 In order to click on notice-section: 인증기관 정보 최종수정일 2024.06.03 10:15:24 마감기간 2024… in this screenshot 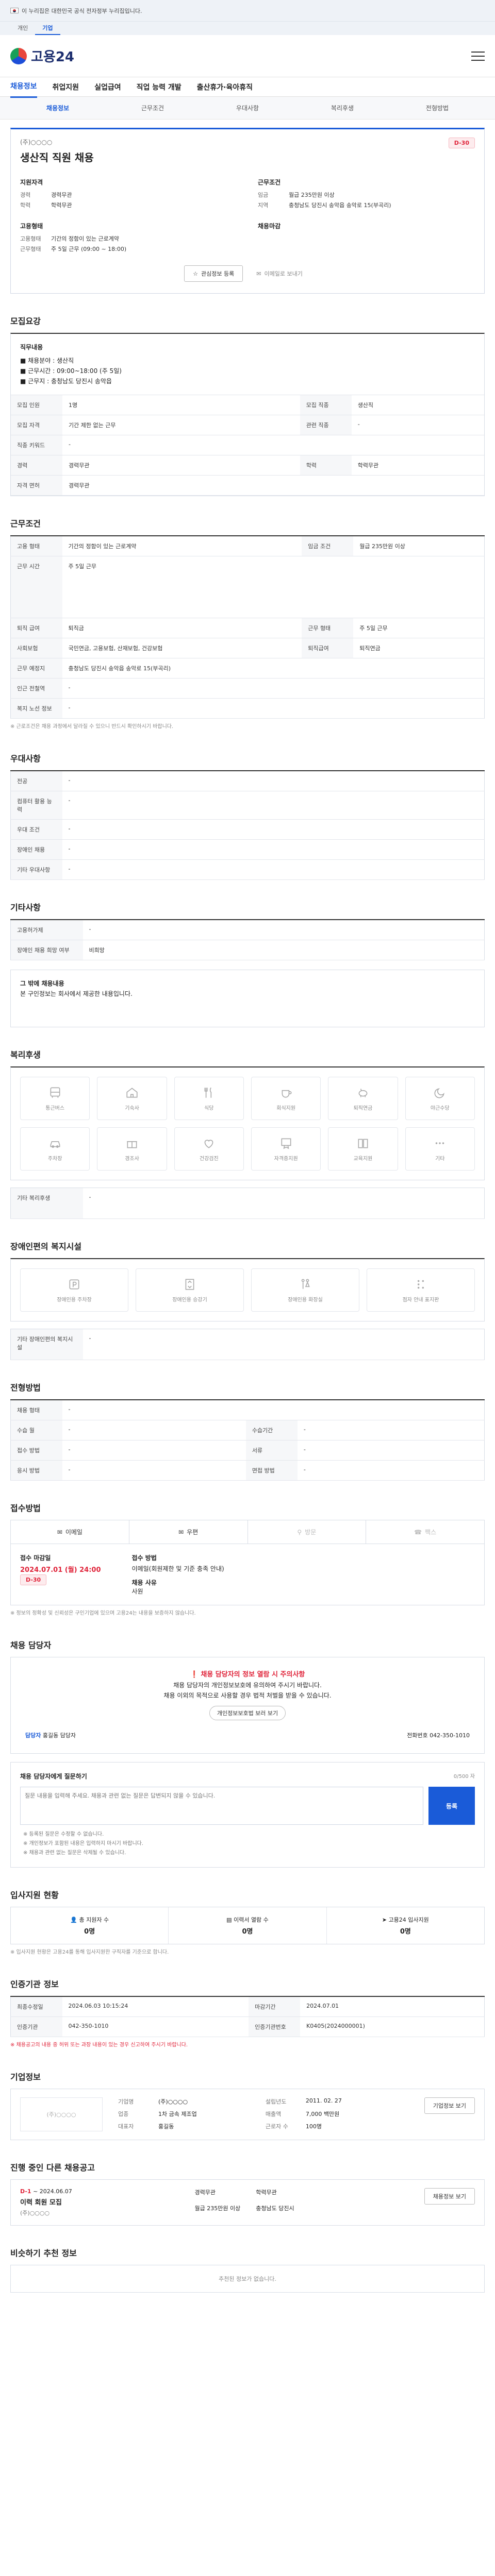, I will do `click(247, 2013)`.